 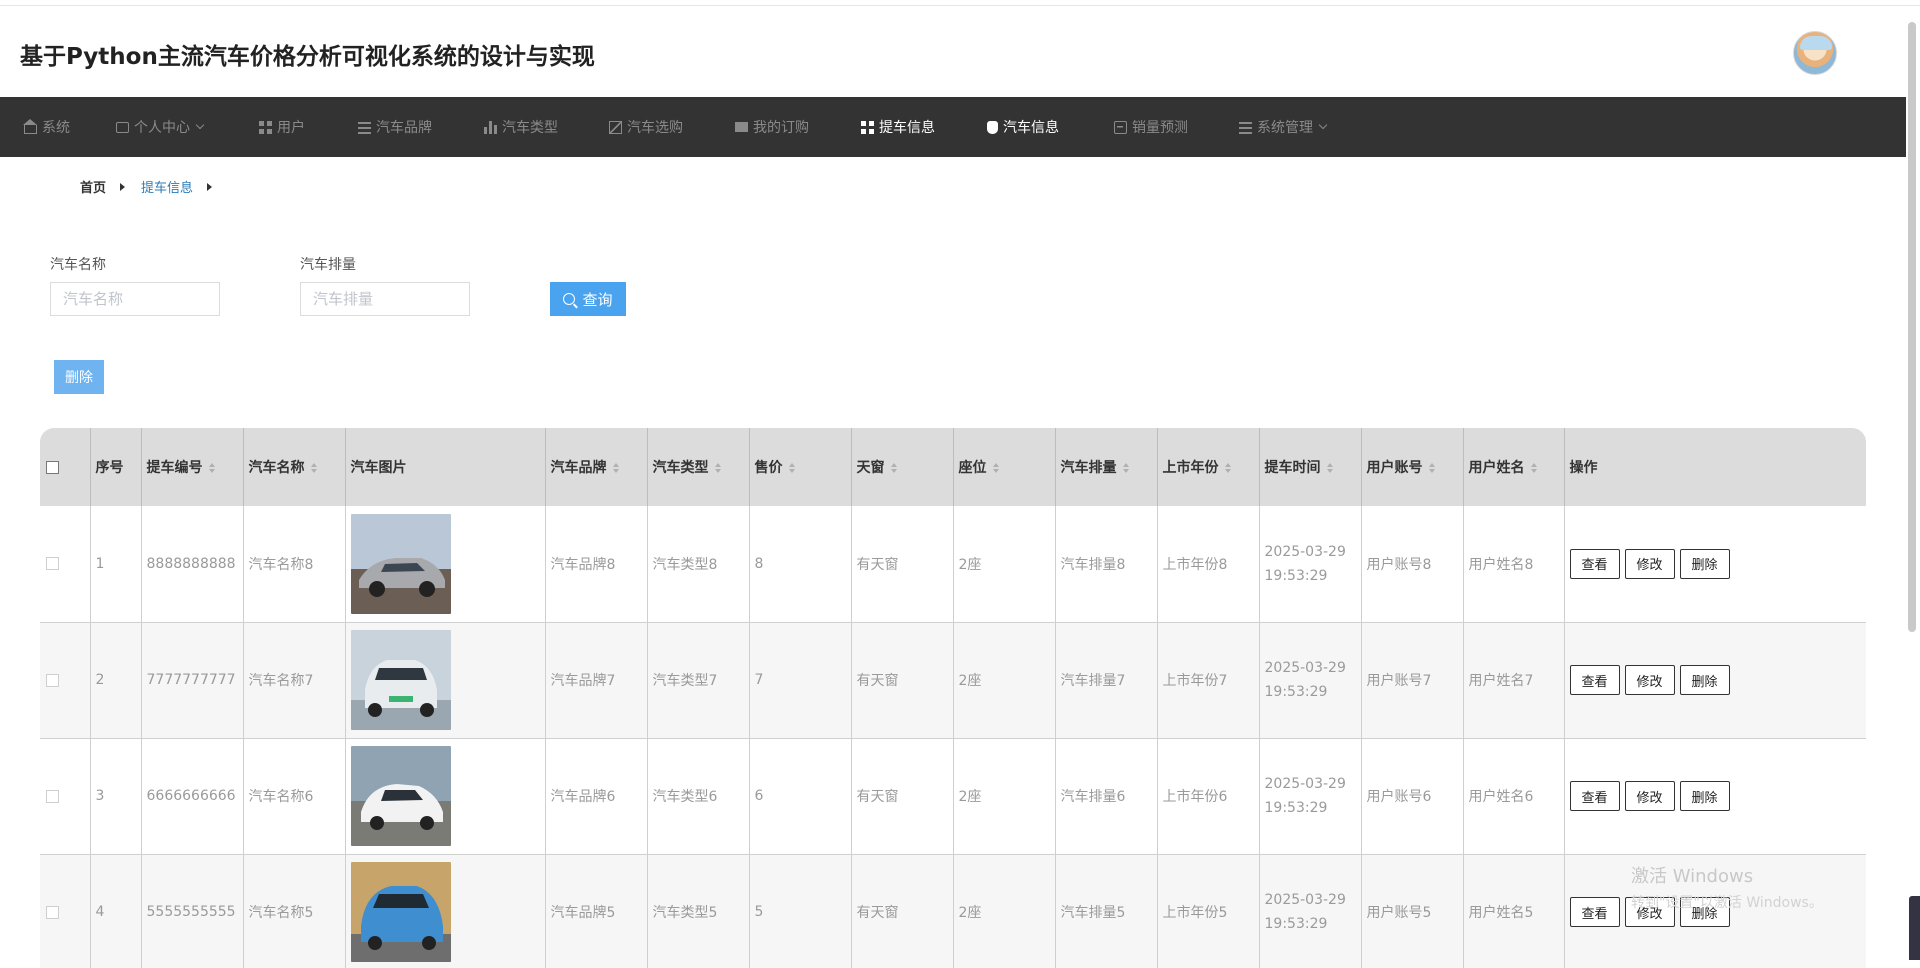 What do you see at coordinates (1412, 467) in the screenshot?
I see `col-header: 用户账号` at bounding box center [1412, 467].